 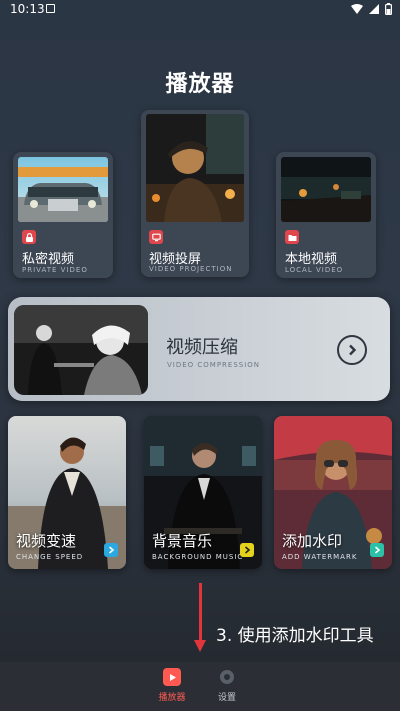 I want to click on video-compression-sub: VIDEO COMPRESSION, so click(x=214, y=365).